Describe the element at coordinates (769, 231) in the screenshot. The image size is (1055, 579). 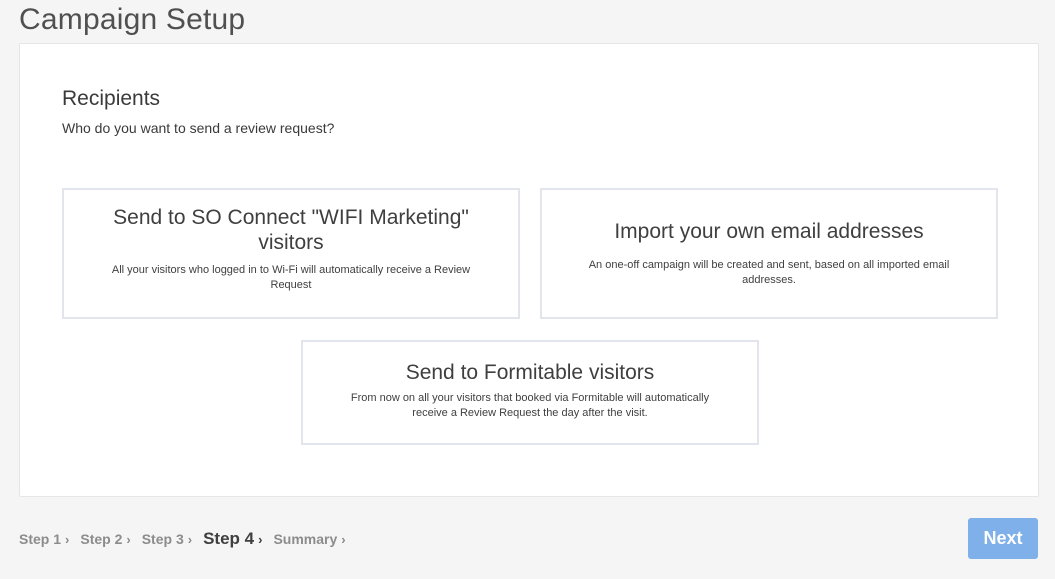
I see `option-title: Import your own email addresses` at that location.